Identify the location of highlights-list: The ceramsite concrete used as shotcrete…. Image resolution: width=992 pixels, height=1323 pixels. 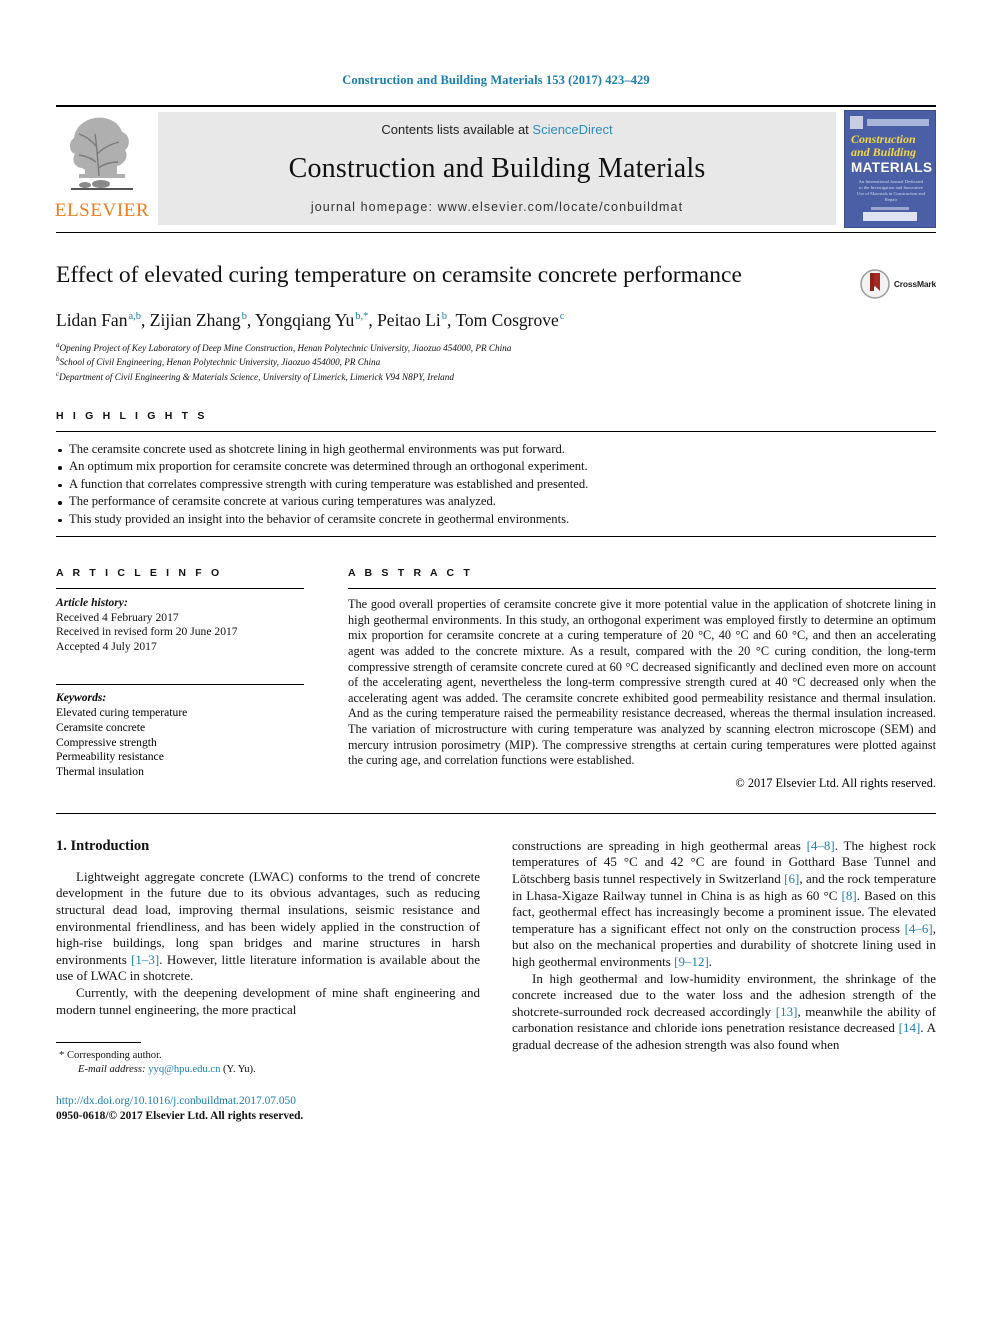
(496, 480).